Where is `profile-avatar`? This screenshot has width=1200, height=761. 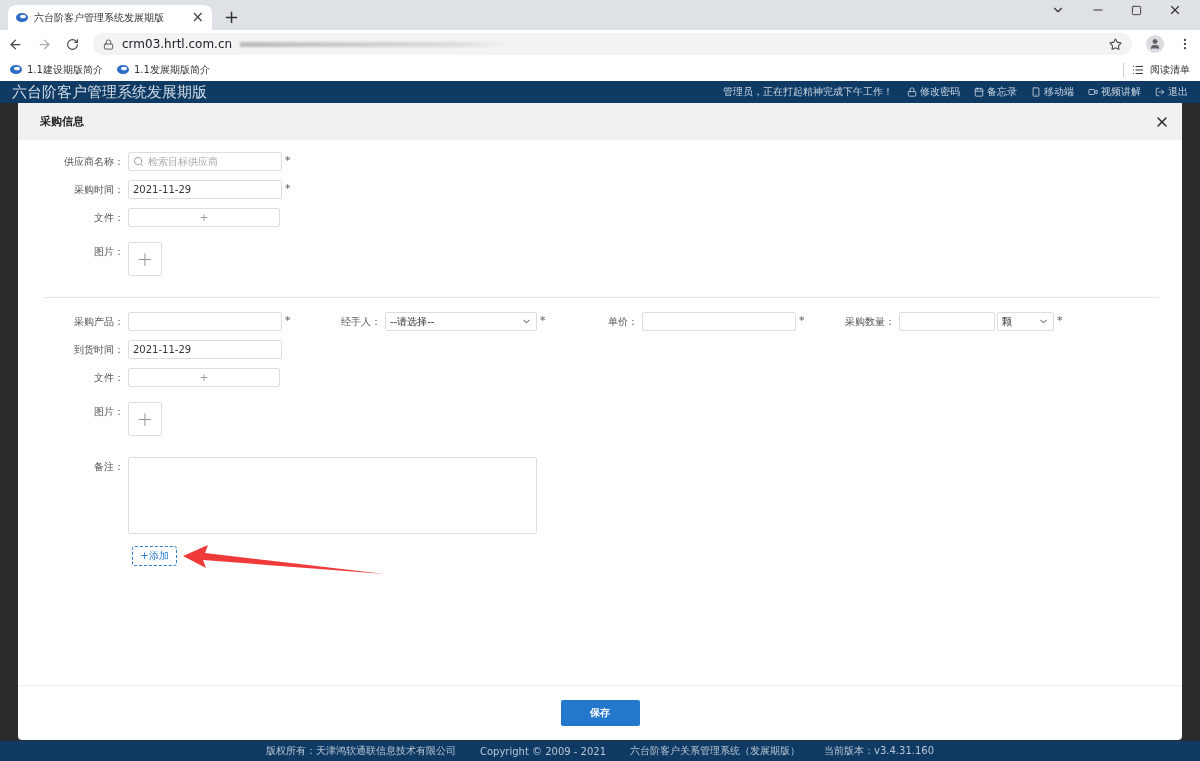
profile-avatar is located at coordinates (1155, 44).